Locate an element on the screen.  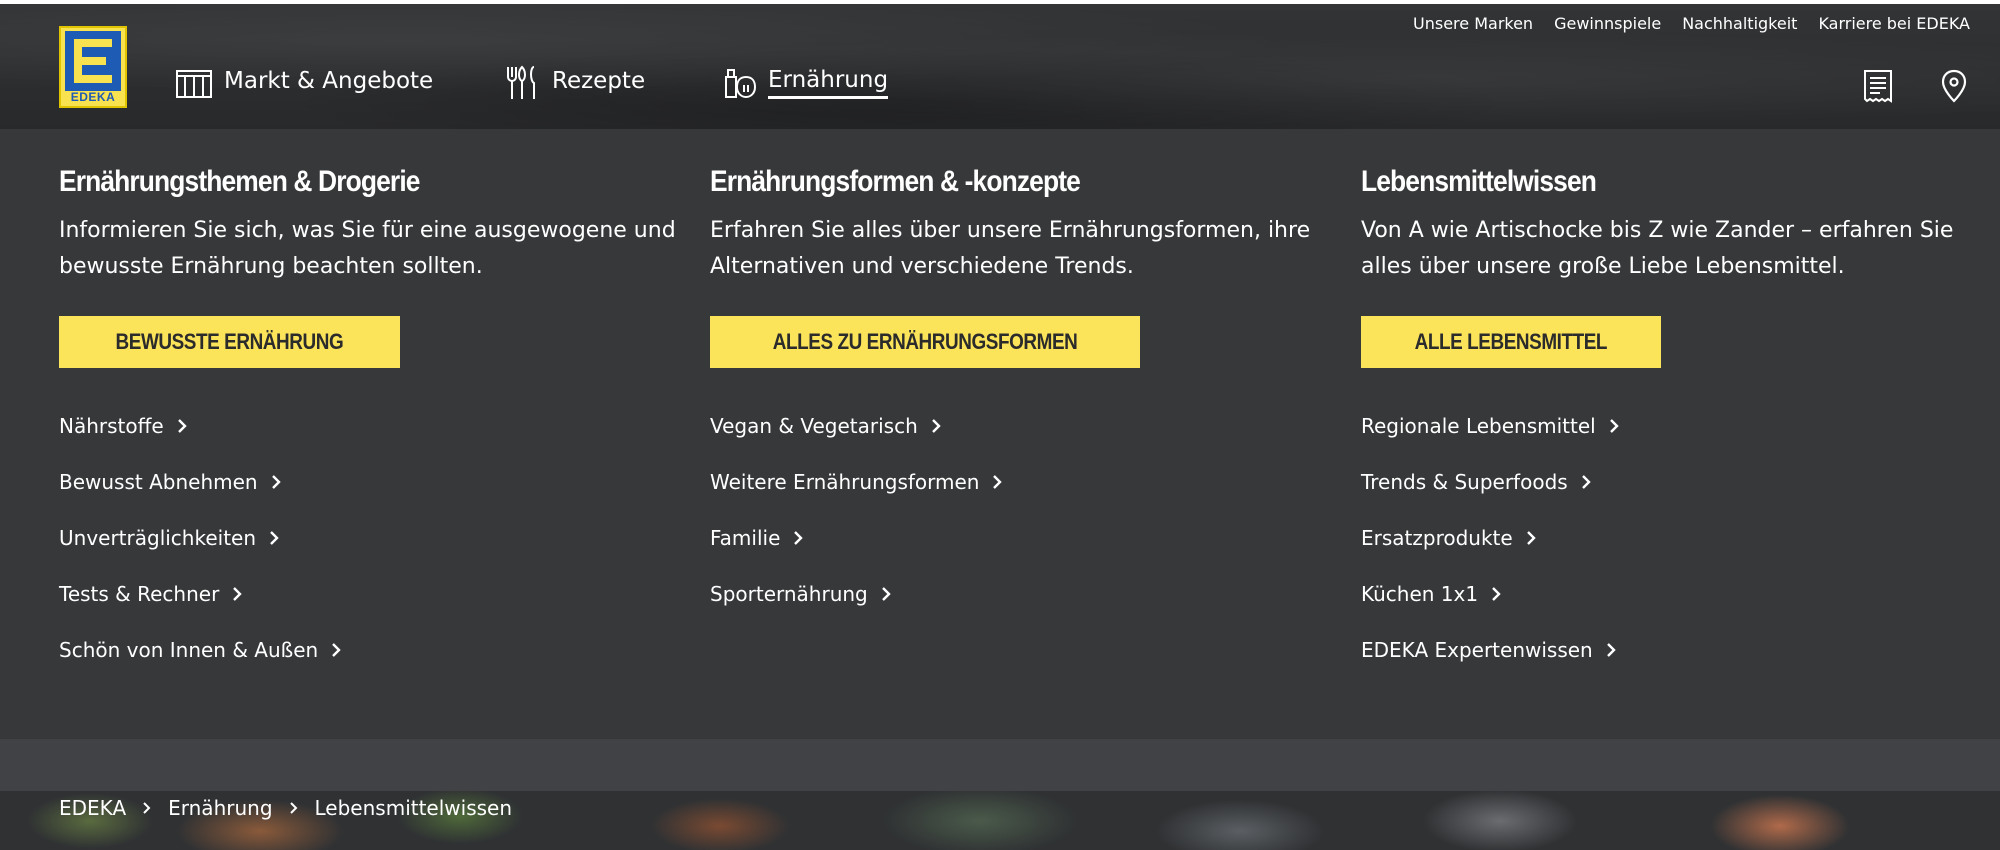
link-schoen-von-innen: Schön von Innen & Außen is located at coordinates (369, 650).